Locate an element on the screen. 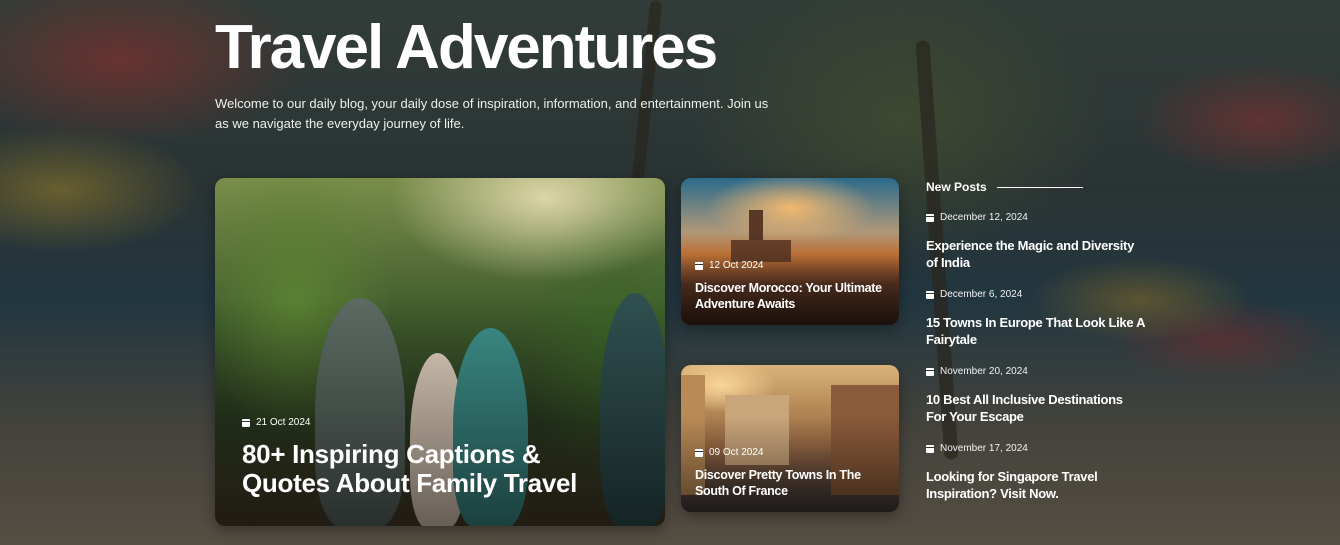 This screenshot has width=1340, height=545. post-date: 09 Oct 2024 is located at coordinates (729, 452).